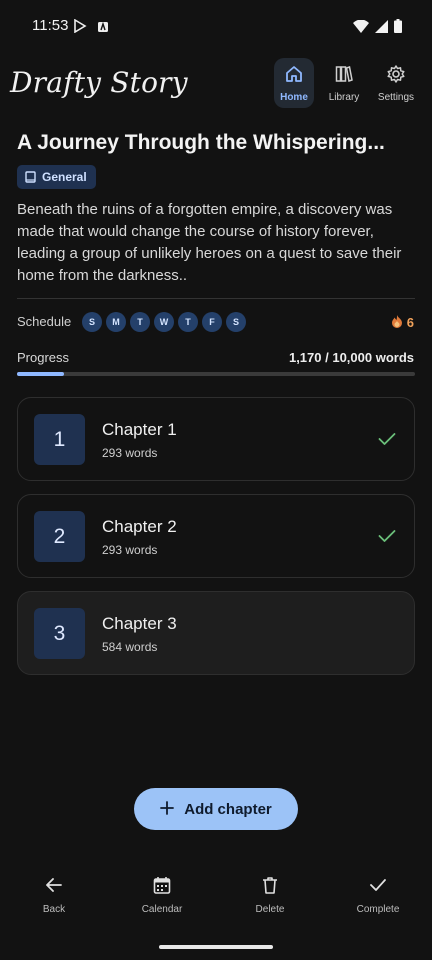 The width and height of the screenshot is (432, 960). I want to click on wifi-icon, so click(361, 27).